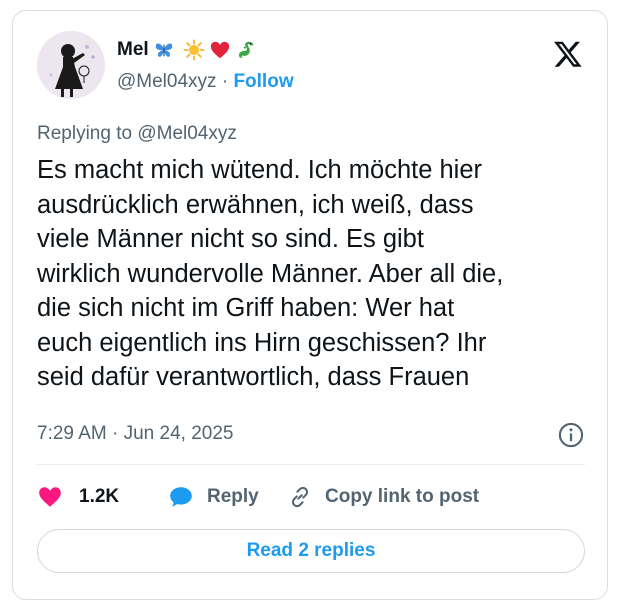  I want to click on author-name: Mel, so click(133, 50).